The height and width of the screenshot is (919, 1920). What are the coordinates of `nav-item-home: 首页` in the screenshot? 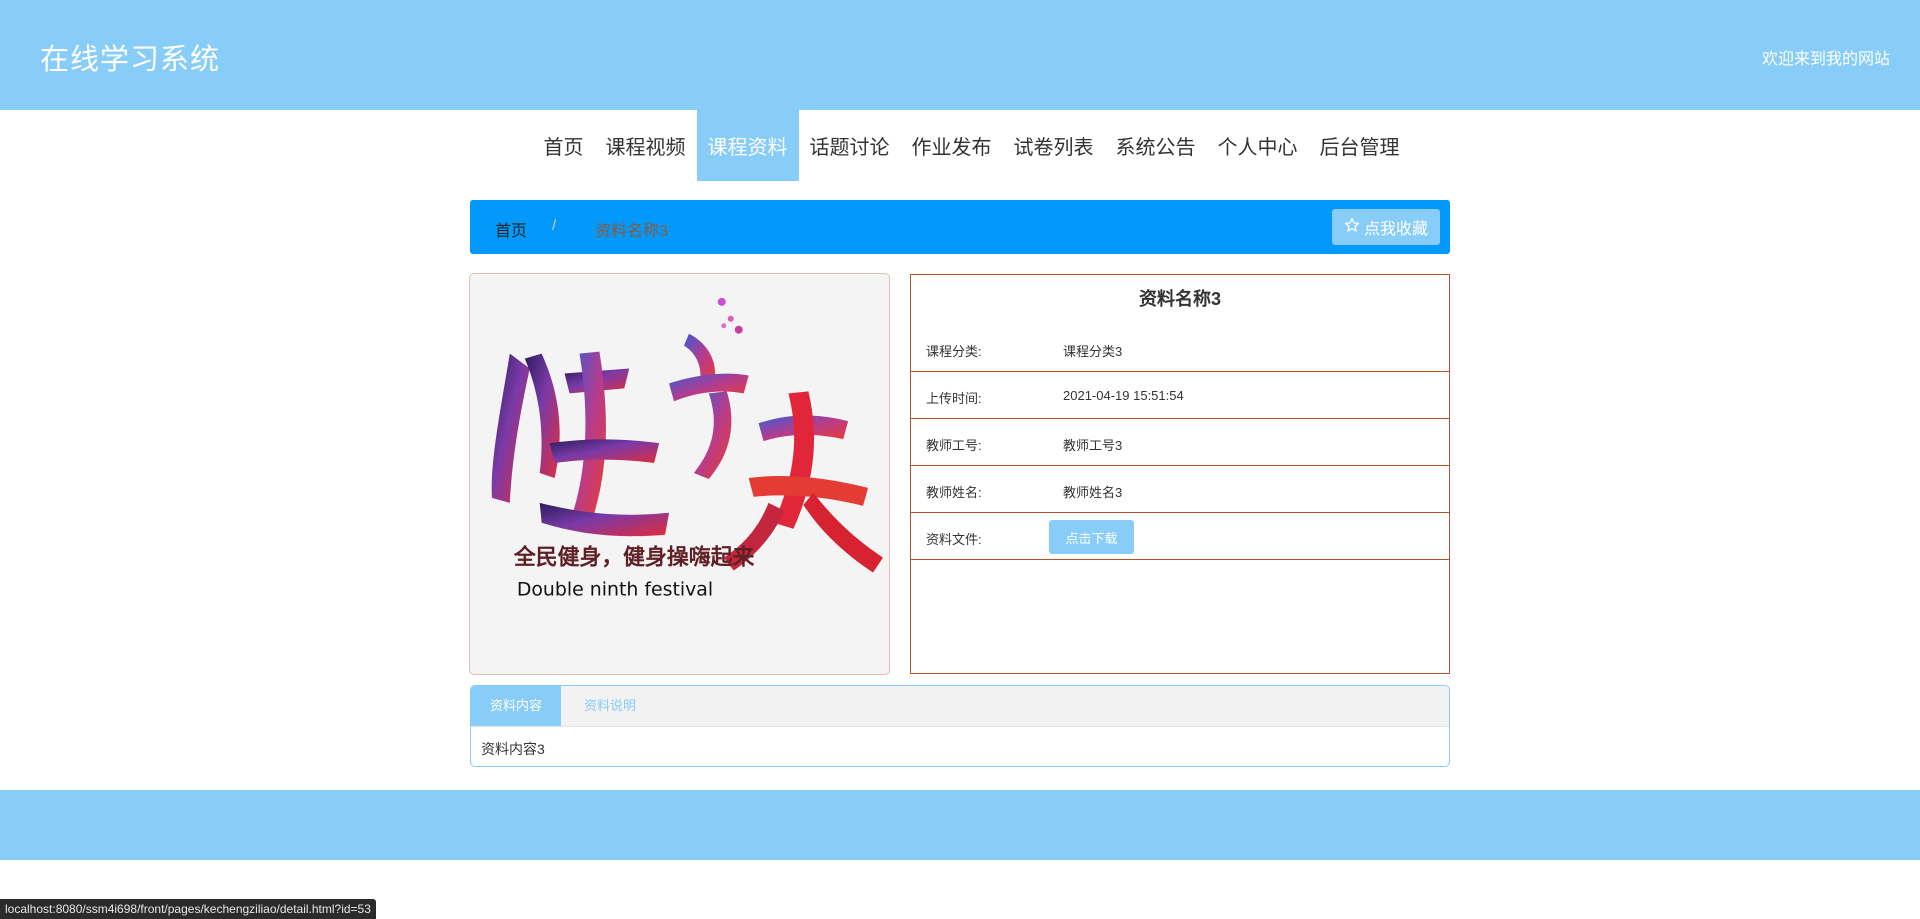 It's located at (564, 145).